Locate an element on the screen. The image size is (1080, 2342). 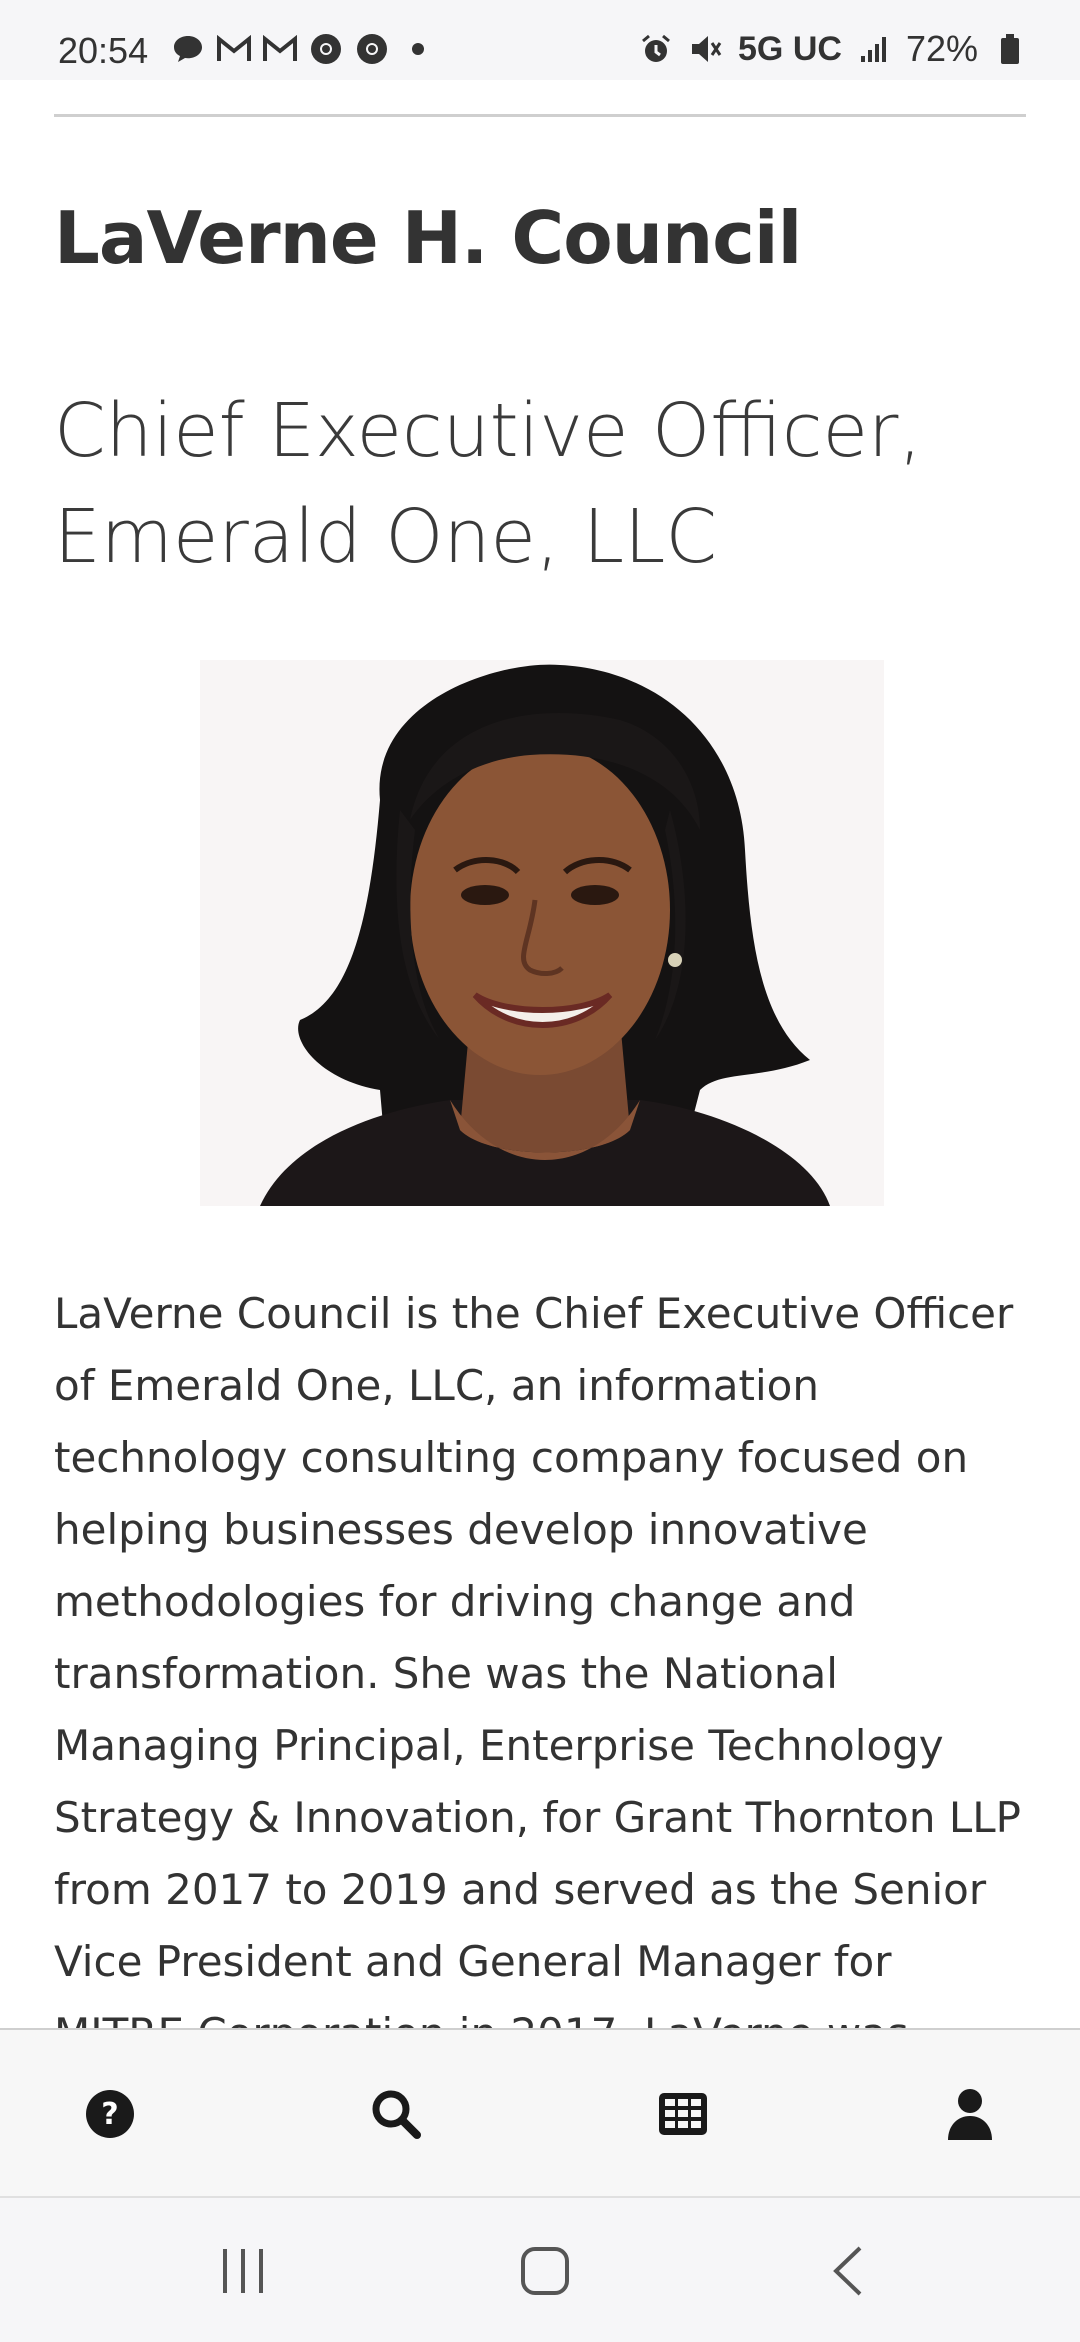
status-right: 5G UC 72% is located at coordinates (833, 49).